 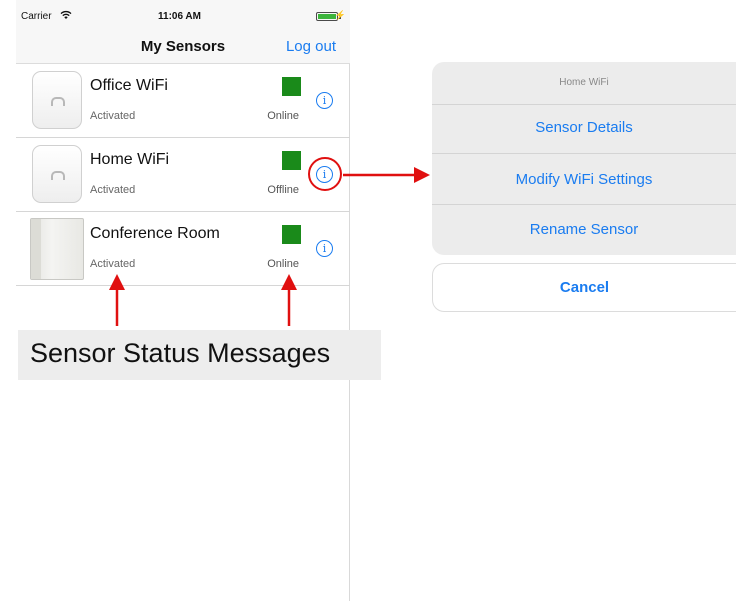 What do you see at coordinates (183, 101) in the screenshot?
I see `sensor-row-office-wifi: Office WiFi Activated Online i` at bounding box center [183, 101].